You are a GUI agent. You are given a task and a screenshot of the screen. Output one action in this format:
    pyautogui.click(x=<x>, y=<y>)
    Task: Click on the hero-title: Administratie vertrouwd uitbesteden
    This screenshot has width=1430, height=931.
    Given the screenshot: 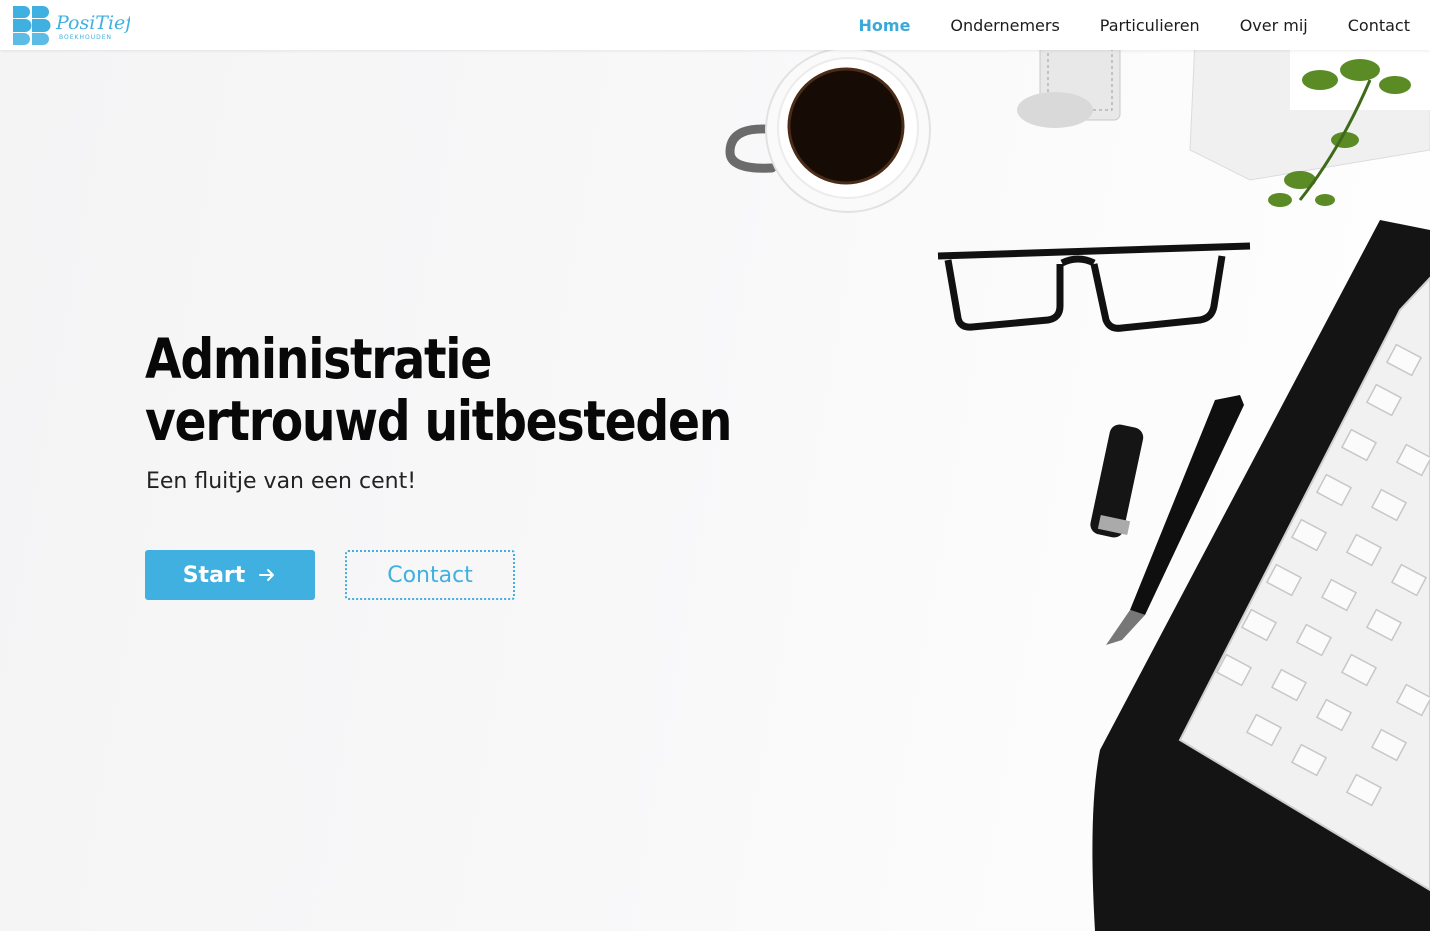 What is the action you would take?
    pyautogui.click(x=472, y=390)
    